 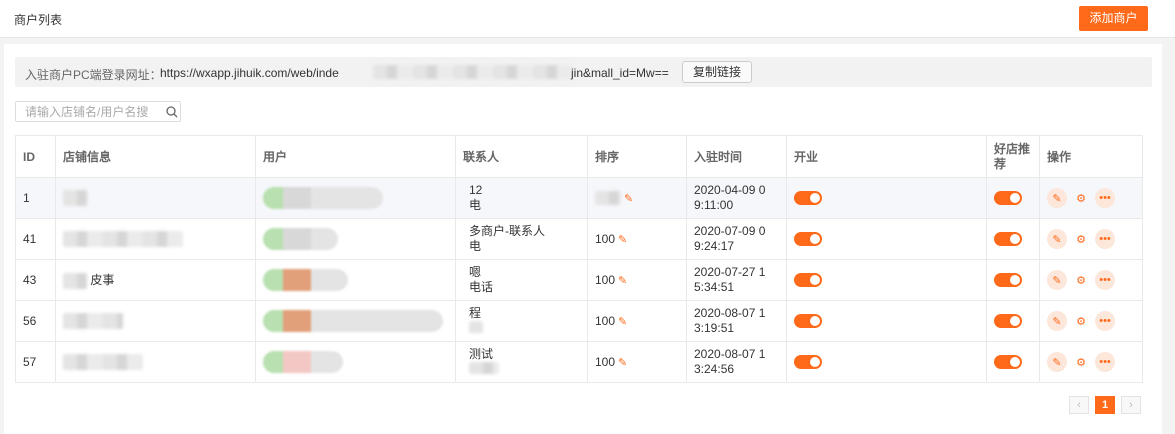 What do you see at coordinates (886, 156) in the screenshot?
I see `header-open: 开业` at bounding box center [886, 156].